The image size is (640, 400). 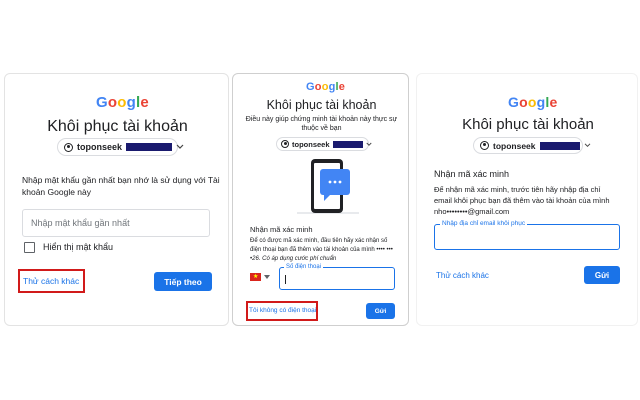 What do you see at coordinates (484, 224) in the screenshot?
I see `recovery-email-label: Nhập địa chỉ email khôi phục` at bounding box center [484, 224].